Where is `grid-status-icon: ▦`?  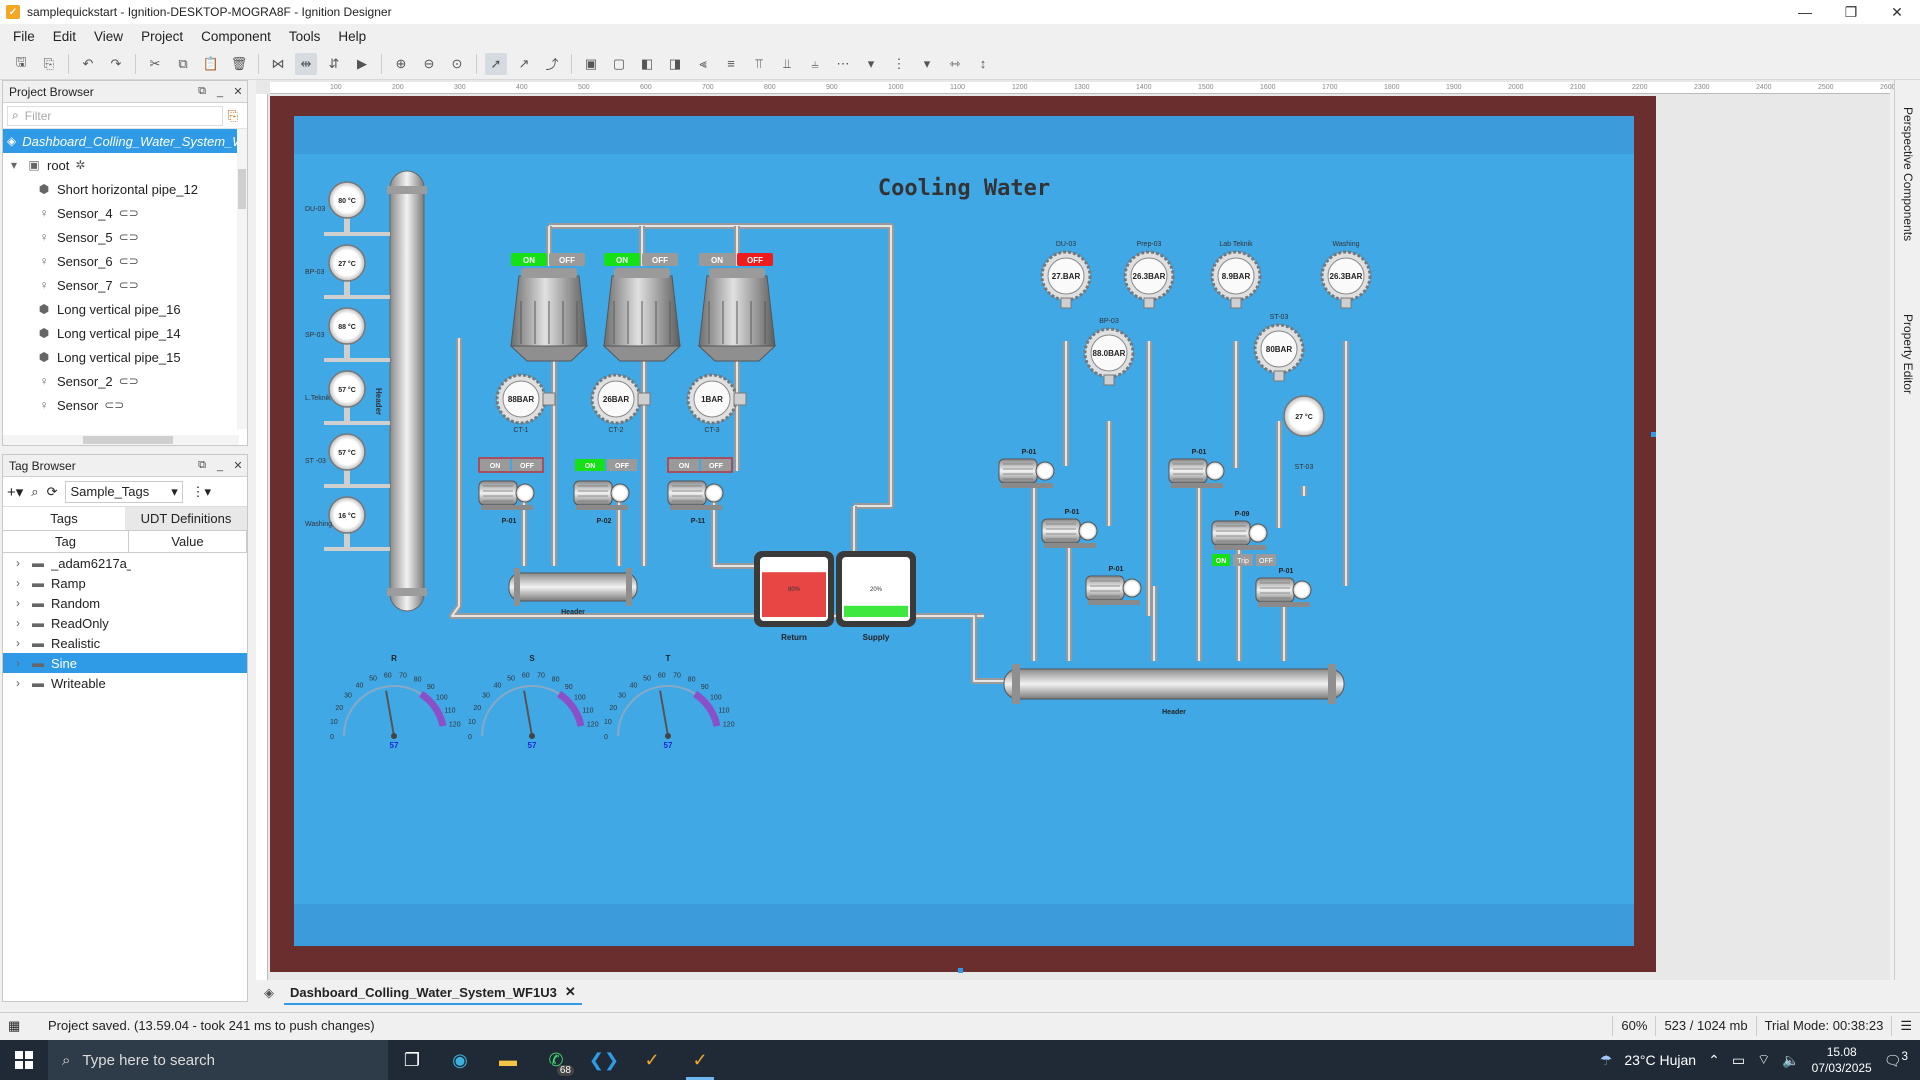
grid-status-icon: ▦ is located at coordinates (14, 1026).